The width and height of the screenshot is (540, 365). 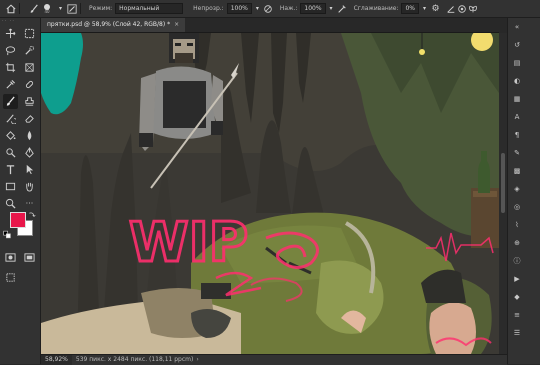 What do you see at coordinates (525, 207) in the screenshot?
I see `channels-panel-button: ◎` at bounding box center [525, 207].